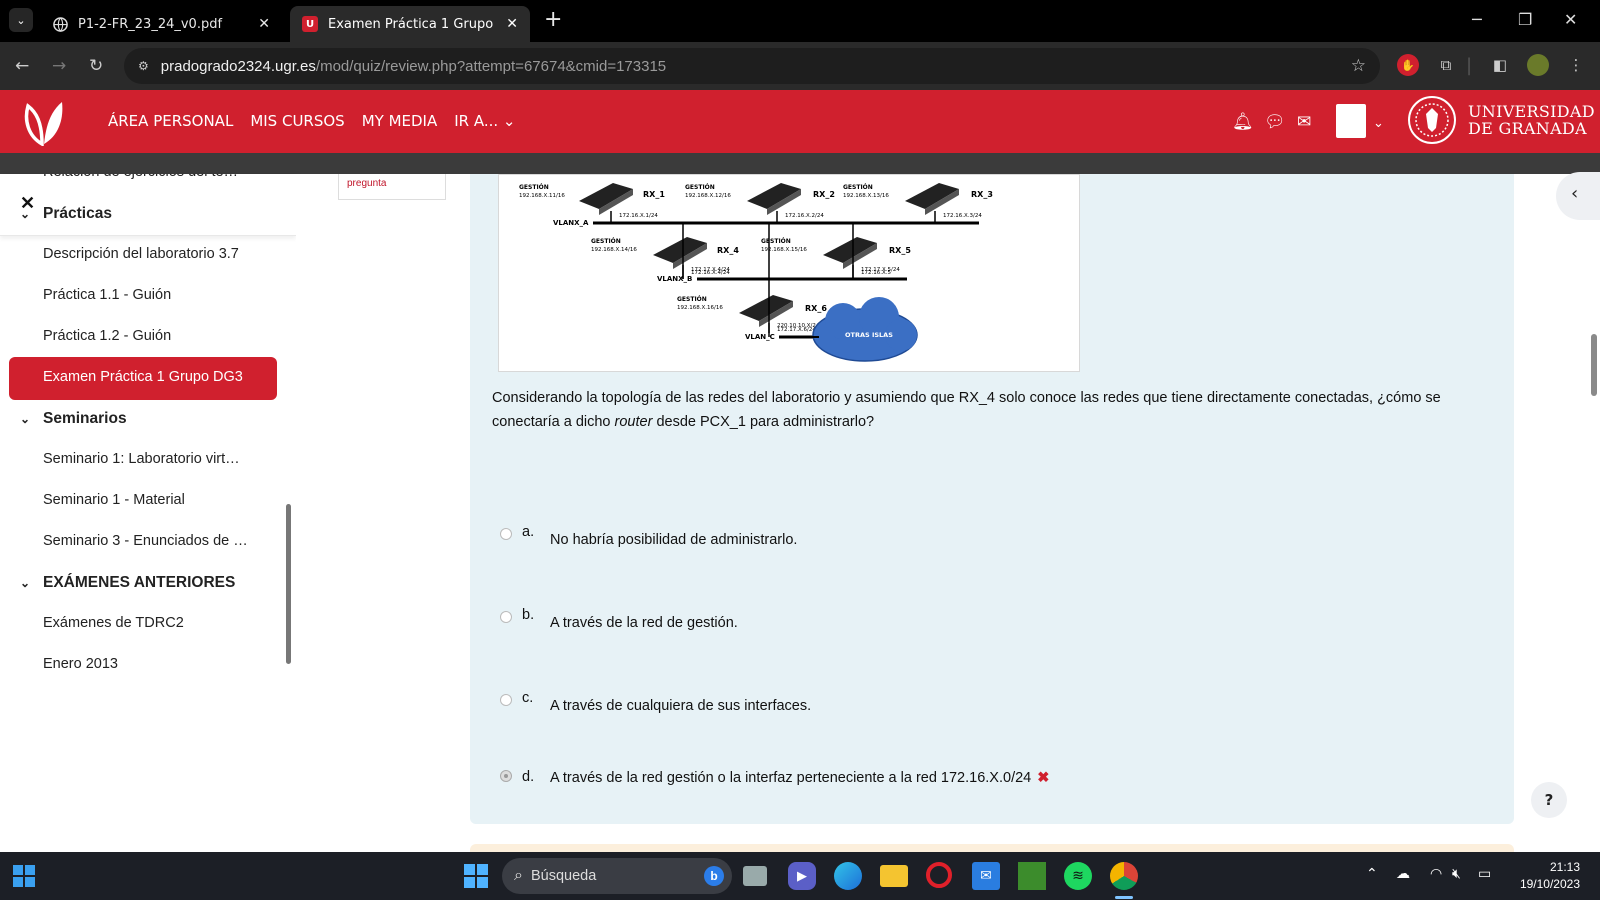  What do you see at coordinates (85, 418) in the screenshot?
I see `sidebar-section-label: Seminarios` at bounding box center [85, 418].